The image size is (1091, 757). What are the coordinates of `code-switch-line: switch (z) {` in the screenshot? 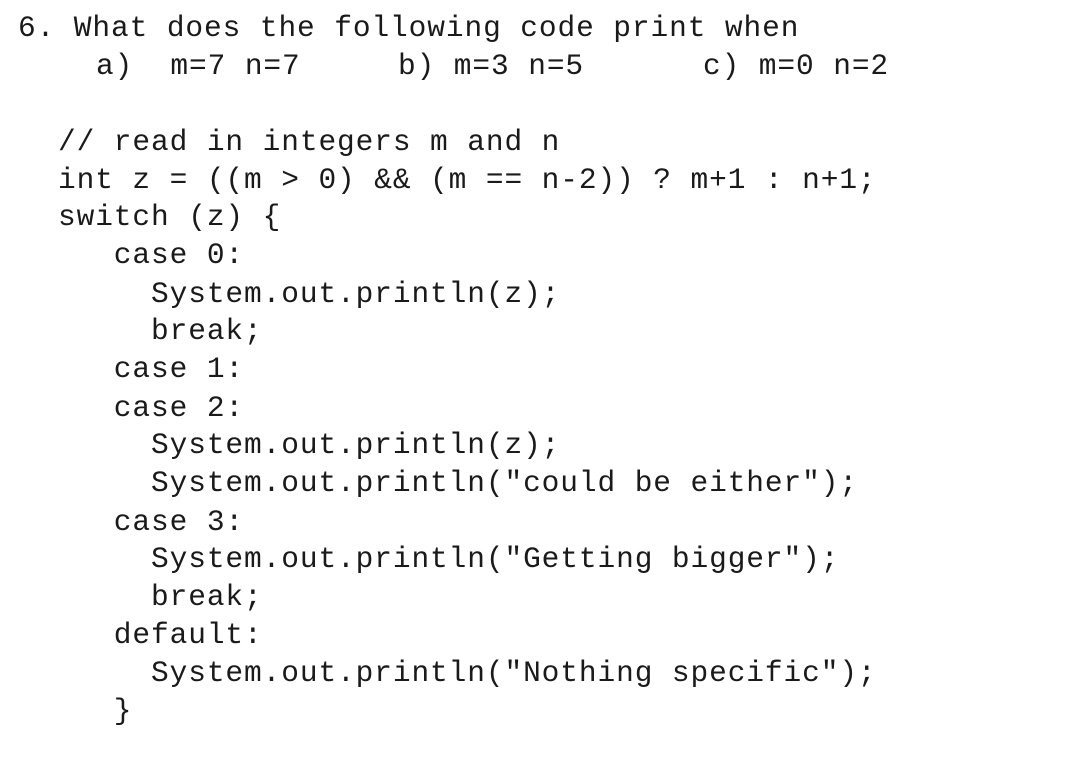 It's located at (170, 217).